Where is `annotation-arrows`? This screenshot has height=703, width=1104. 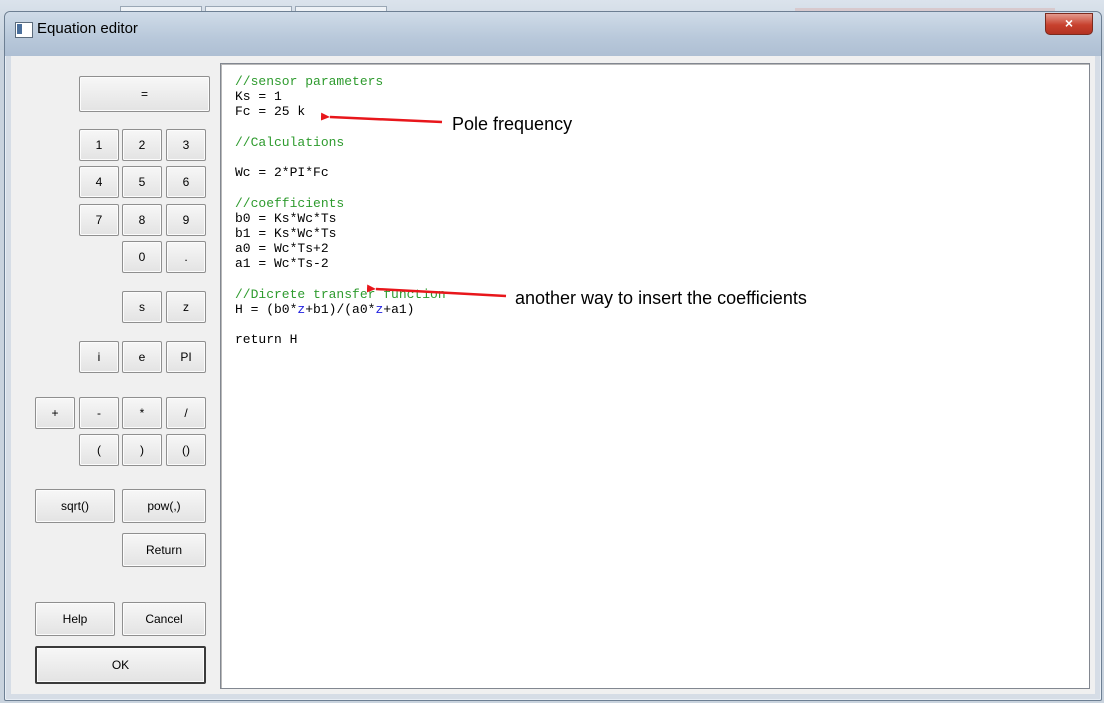
annotation-arrows is located at coordinates (413, 205).